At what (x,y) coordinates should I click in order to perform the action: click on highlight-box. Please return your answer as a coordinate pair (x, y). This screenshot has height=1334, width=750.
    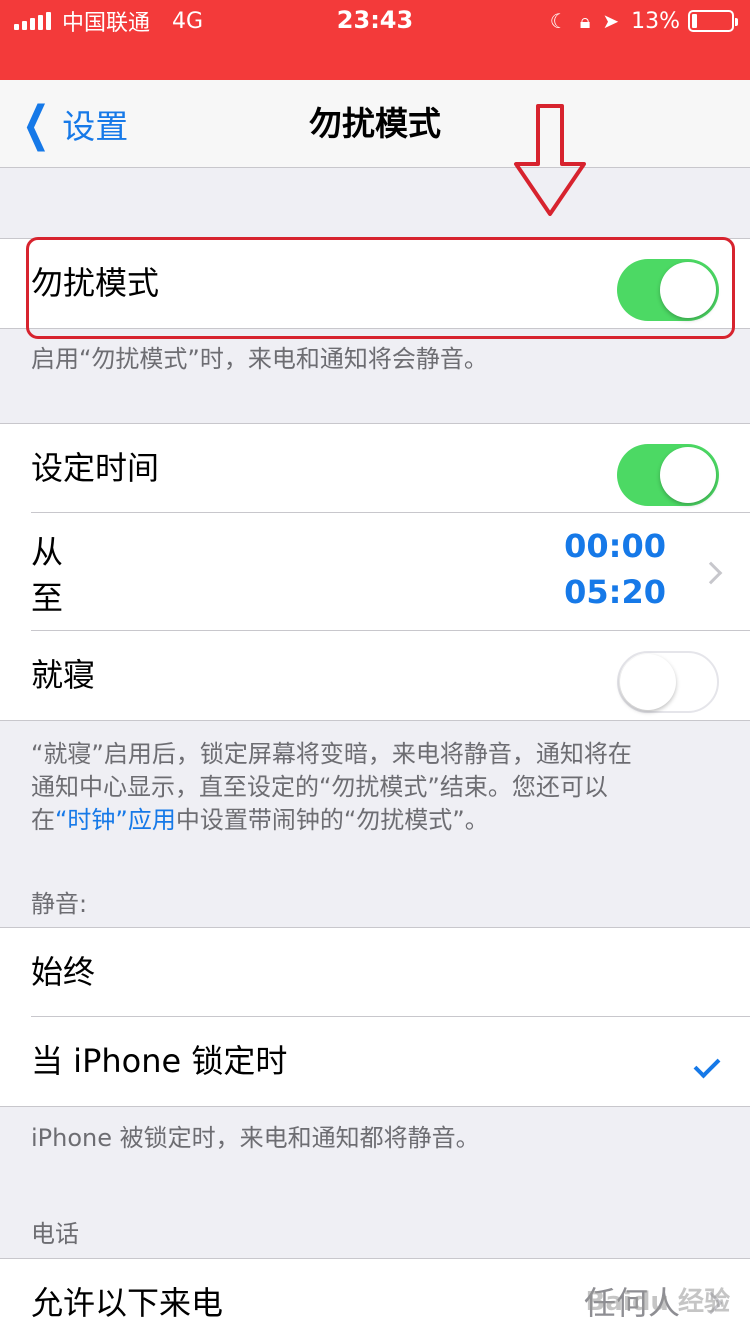
    Looking at the image, I should click on (380, 288).